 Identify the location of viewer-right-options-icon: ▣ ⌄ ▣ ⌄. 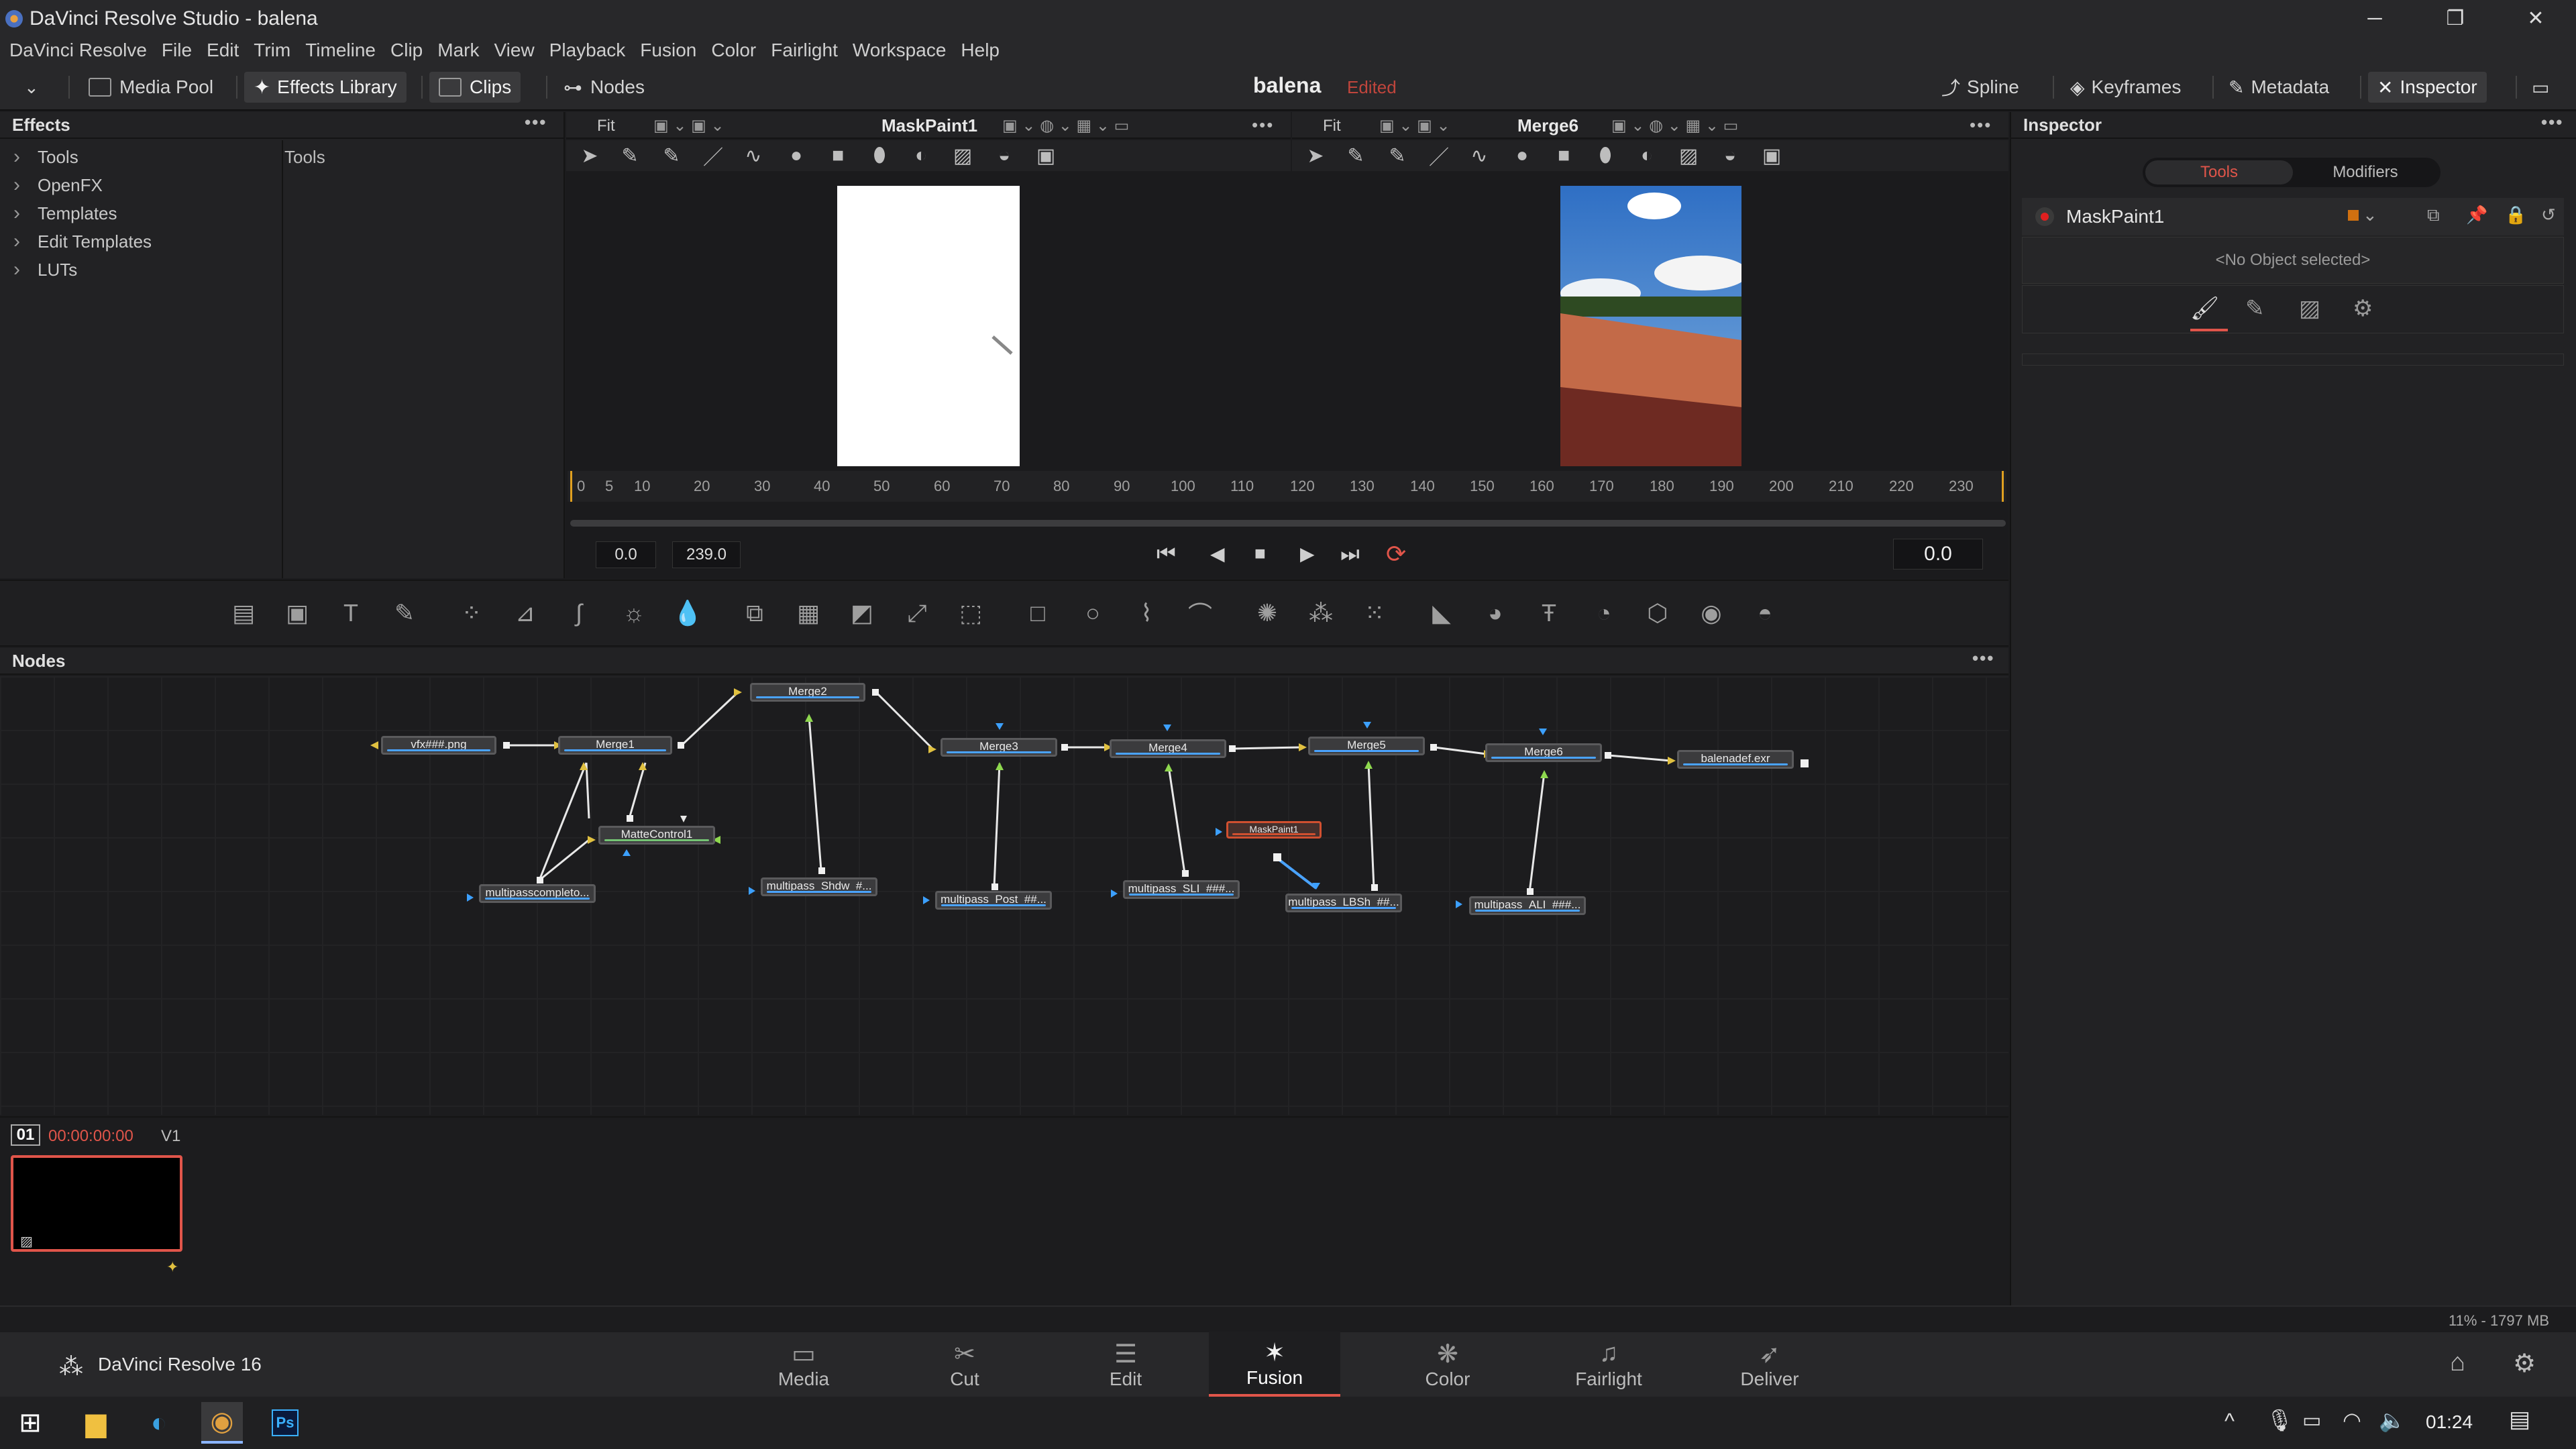
(1414, 126).